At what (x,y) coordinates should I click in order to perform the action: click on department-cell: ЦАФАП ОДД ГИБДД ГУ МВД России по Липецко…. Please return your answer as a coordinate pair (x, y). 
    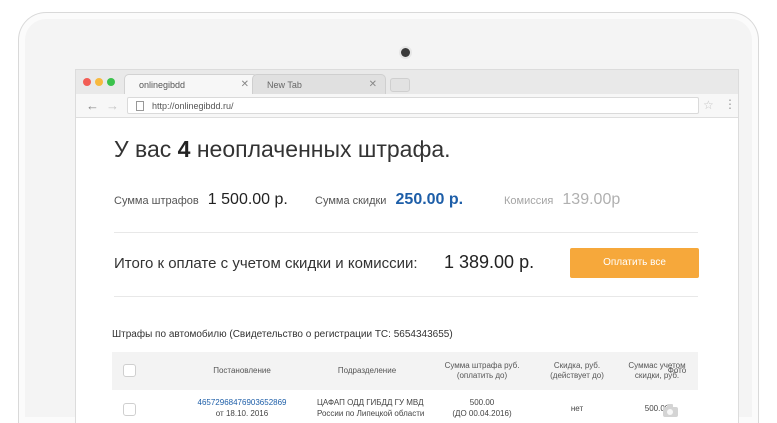
    Looking at the image, I should click on (377, 408).